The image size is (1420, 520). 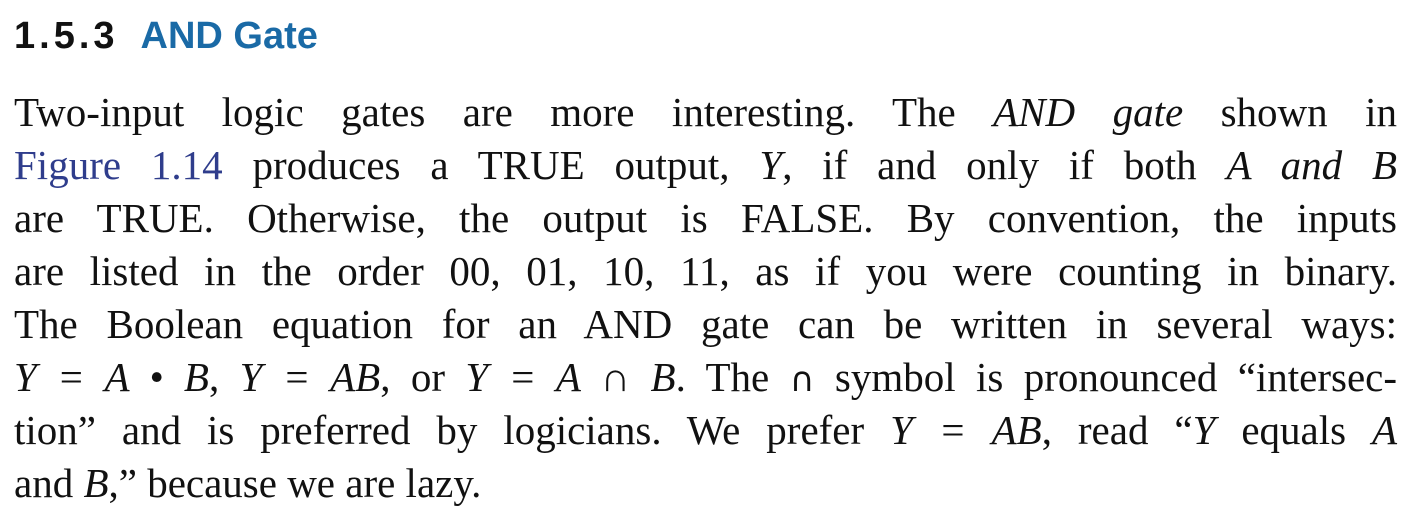 I want to click on text-run: ,, so click(x=214, y=377).